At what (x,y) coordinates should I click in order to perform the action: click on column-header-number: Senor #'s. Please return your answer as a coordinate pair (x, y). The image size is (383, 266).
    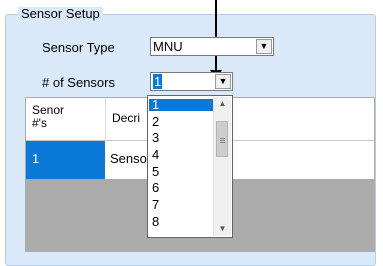
    Looking at the image, I should click on (48, 117).